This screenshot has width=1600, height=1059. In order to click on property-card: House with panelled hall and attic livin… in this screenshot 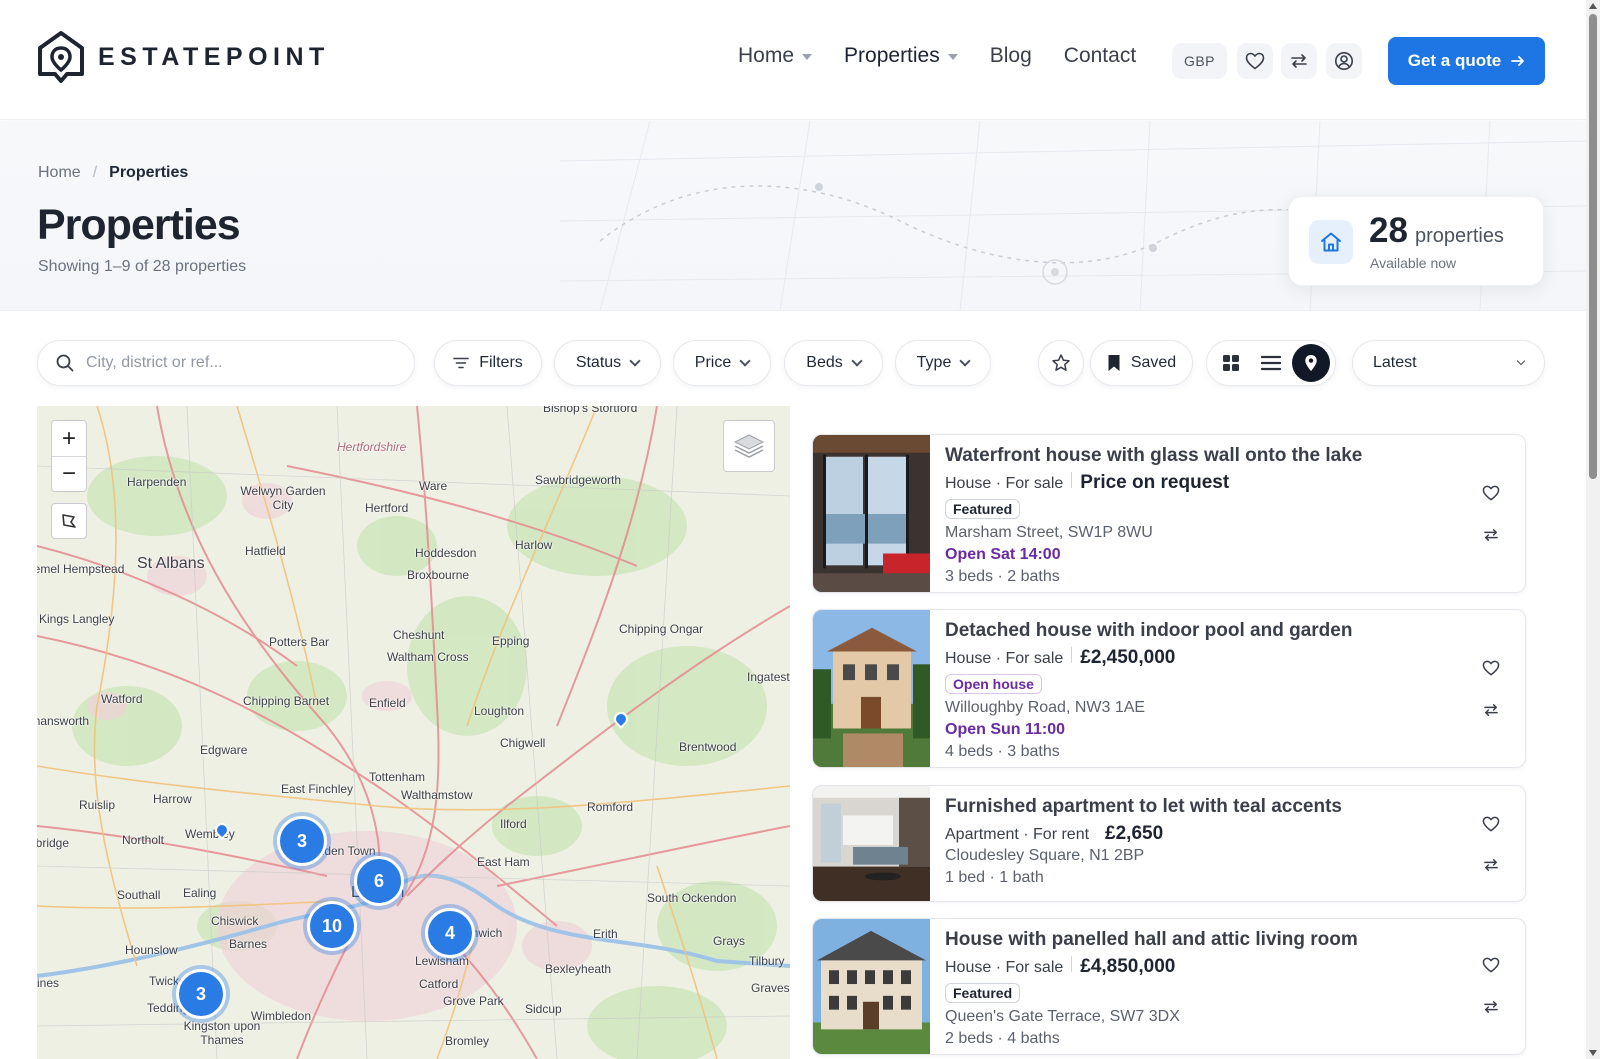, I will do `click(1169, 986)`.